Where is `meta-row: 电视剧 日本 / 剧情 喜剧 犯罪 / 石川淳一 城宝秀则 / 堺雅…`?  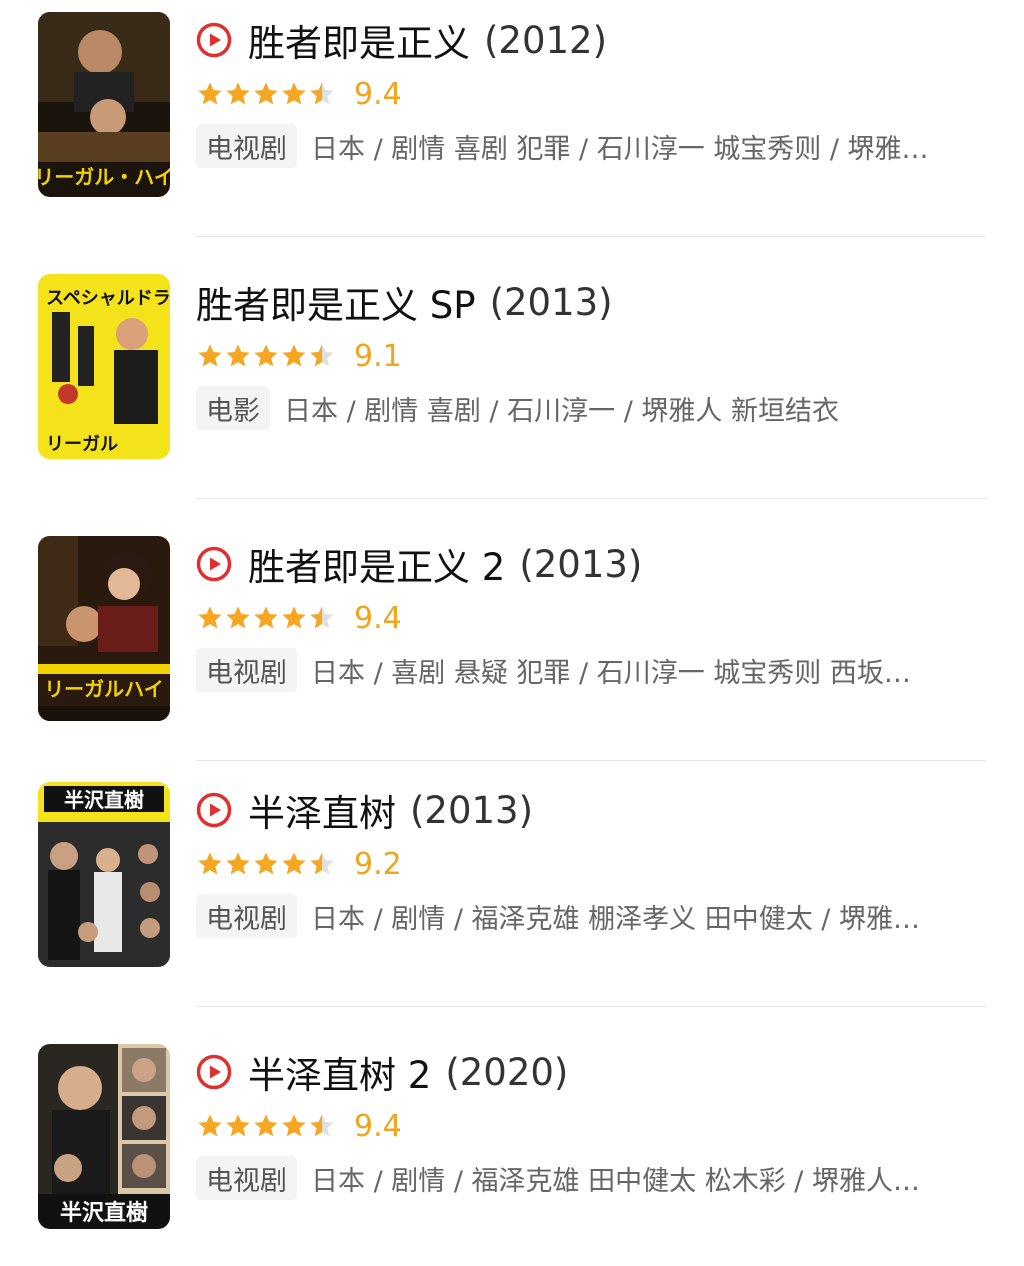
meta-row: 电视剧 日本 / 剧情 喜剧 犯罪 / 石川淳一 城宝秀则 / 堺雅… is located at coordinates (591, 146).